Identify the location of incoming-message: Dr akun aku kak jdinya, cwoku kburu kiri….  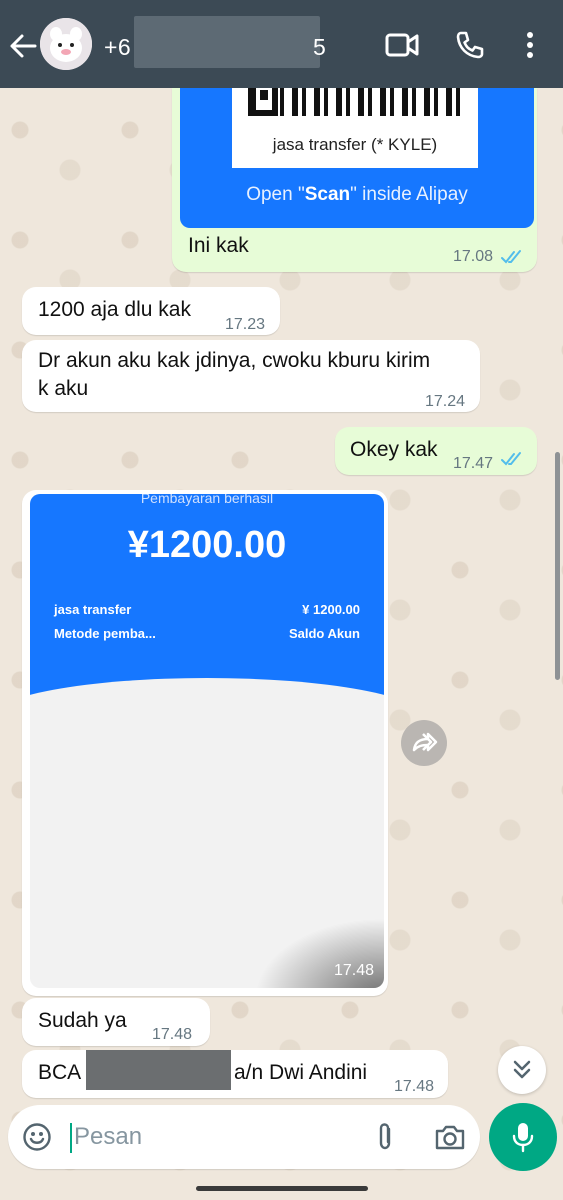
(251, 376).